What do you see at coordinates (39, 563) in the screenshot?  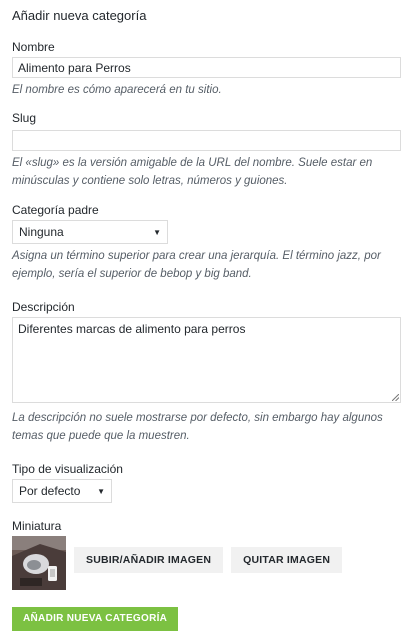 I see `thumbnail-image` at bounding box center [39, 563].